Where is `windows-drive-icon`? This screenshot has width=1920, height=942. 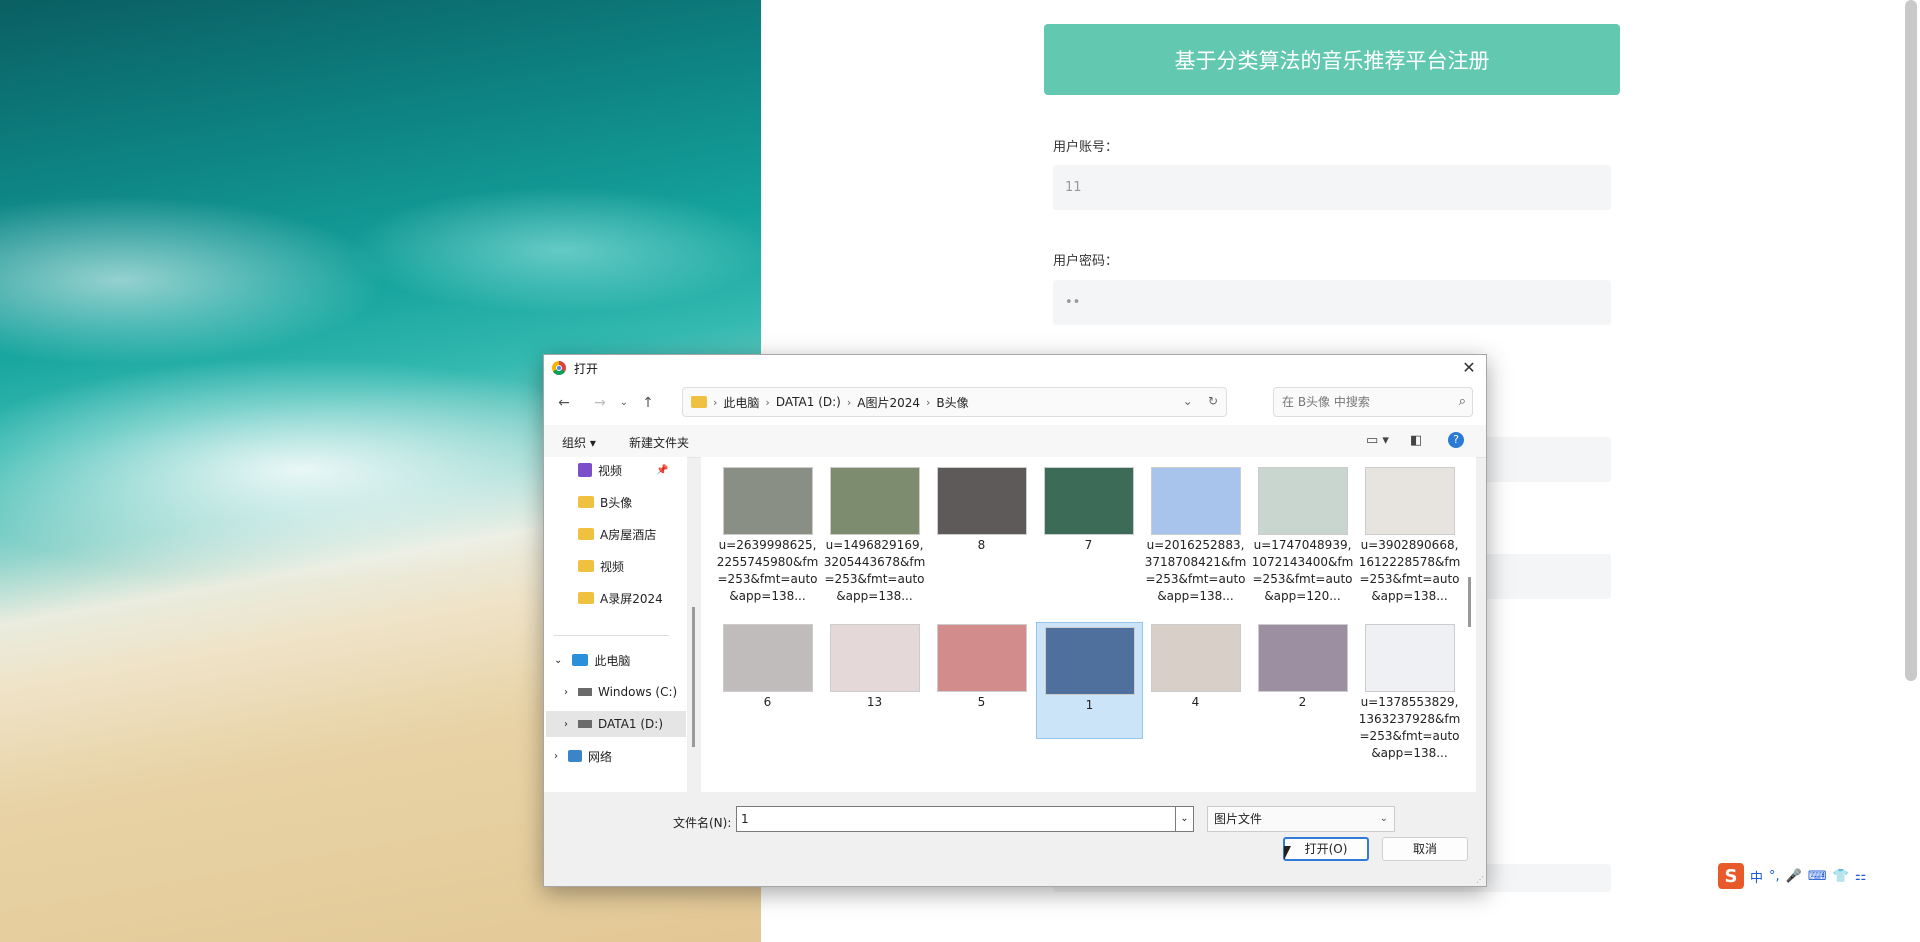 windows-drive-icon is located at coordinates (585, 692).